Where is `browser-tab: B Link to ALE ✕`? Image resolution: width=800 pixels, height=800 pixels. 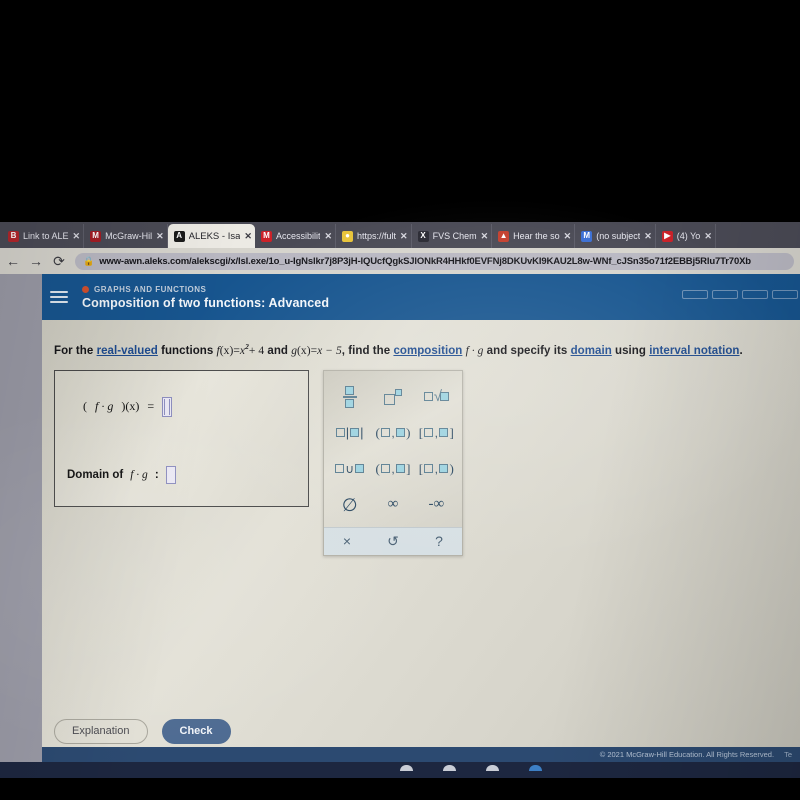 browser-tab: B Link to ALE ✕ is located at coordinates (43, 236).